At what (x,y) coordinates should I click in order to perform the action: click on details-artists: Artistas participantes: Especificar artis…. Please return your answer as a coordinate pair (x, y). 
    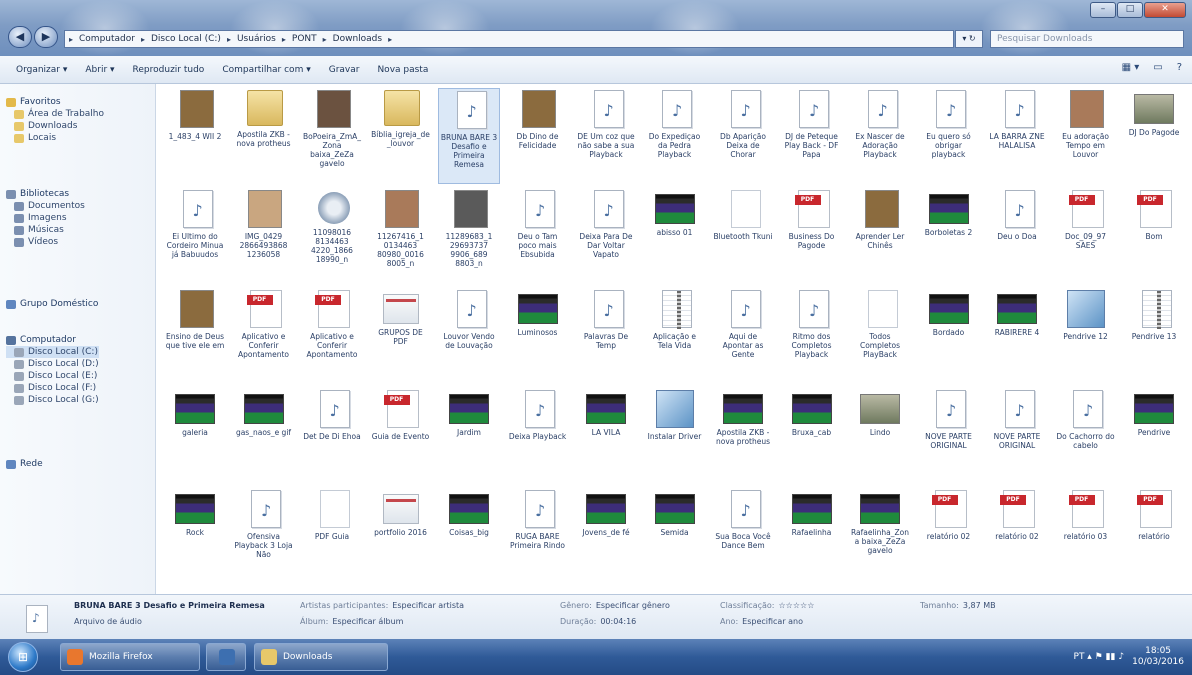
    Looking at the image, I should click on (382, 605).